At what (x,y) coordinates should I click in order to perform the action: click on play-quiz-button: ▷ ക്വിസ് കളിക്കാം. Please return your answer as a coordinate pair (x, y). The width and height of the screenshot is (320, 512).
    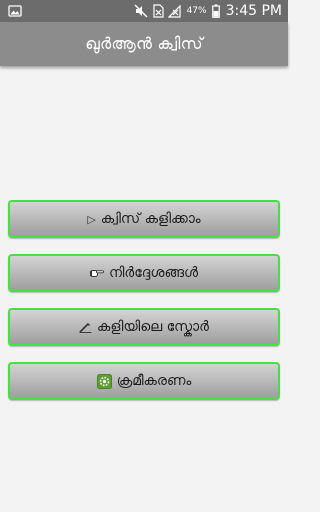
    Looking at the image, I should click on (144, 219).